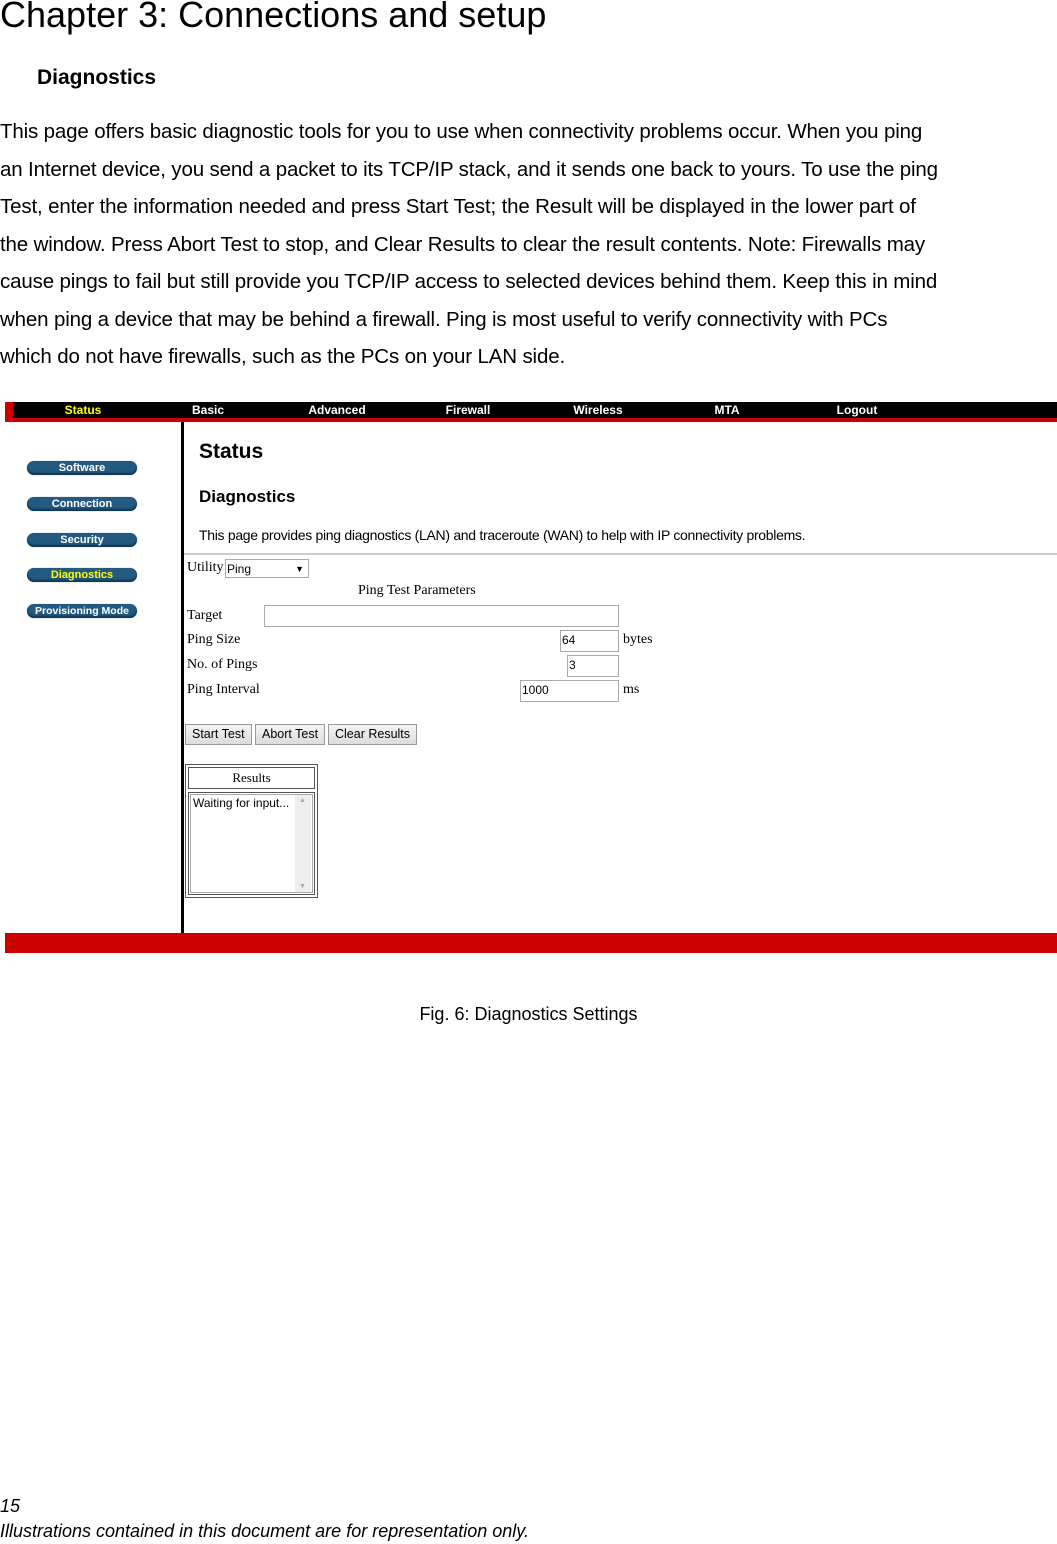 Image resolution: width=1057 pixels, height=1544 pixels. Describe the element at coordinates (239, 569) in the screenshot. I see `utility-value: Ping` at that location.